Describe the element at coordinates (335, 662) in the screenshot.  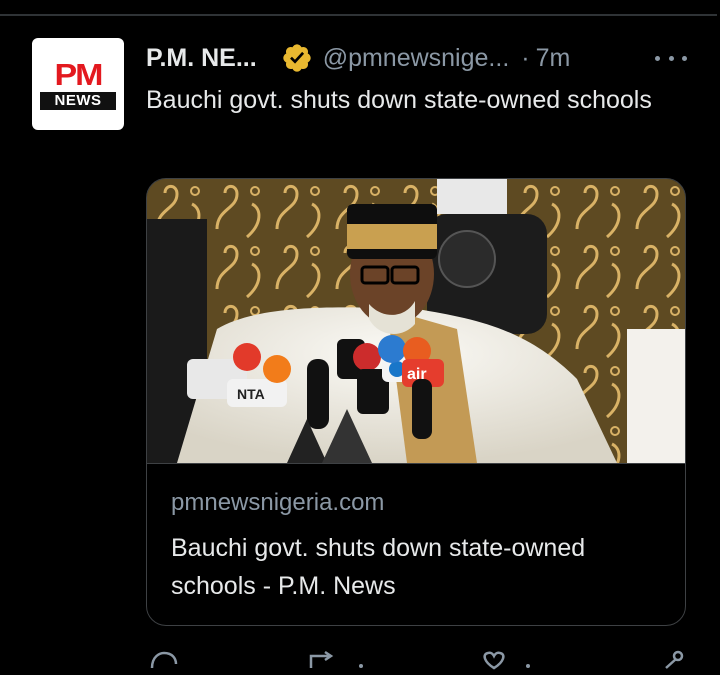
I see `retweet-icon` at that location.